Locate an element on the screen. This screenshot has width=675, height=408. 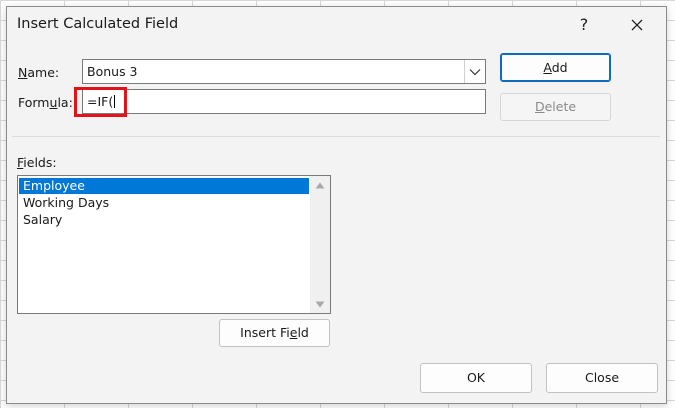
scroll-up-arrow-icon is located at coordinates (320, 185).